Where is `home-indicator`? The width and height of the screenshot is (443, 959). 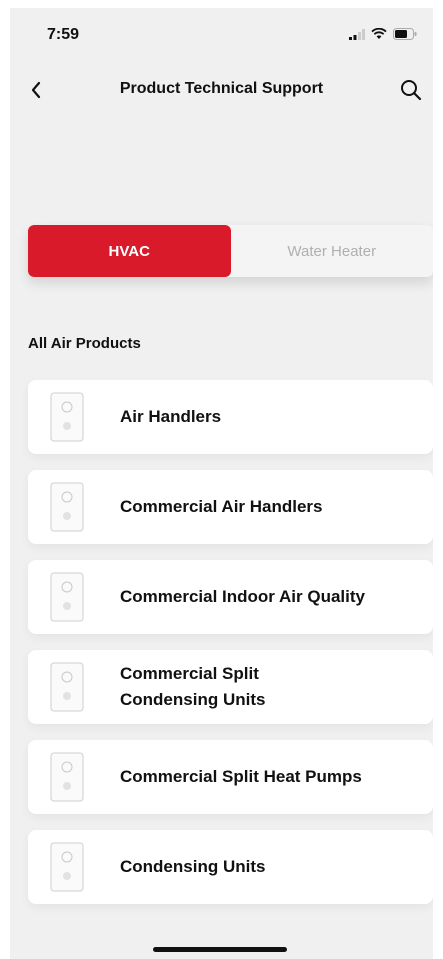 home-indicator is located at coordinates (220, 949).